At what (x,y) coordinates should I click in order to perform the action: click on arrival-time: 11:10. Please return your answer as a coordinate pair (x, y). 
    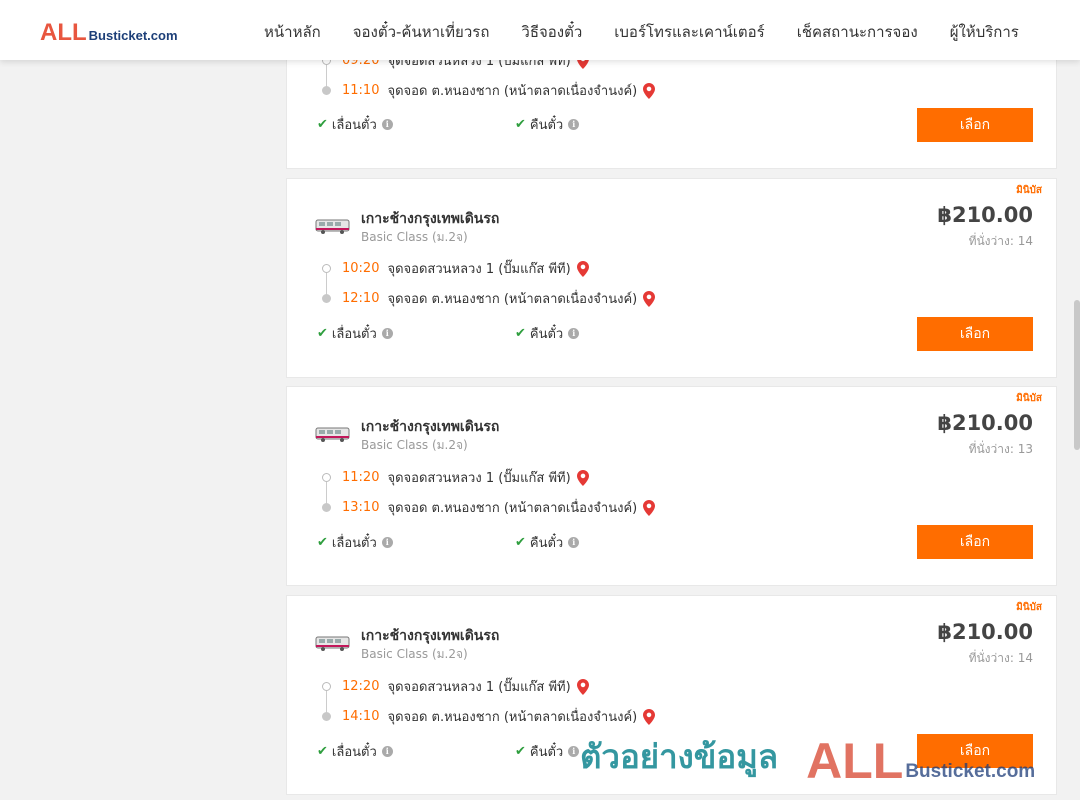
    Looking at the image, I should click on (361, 90).